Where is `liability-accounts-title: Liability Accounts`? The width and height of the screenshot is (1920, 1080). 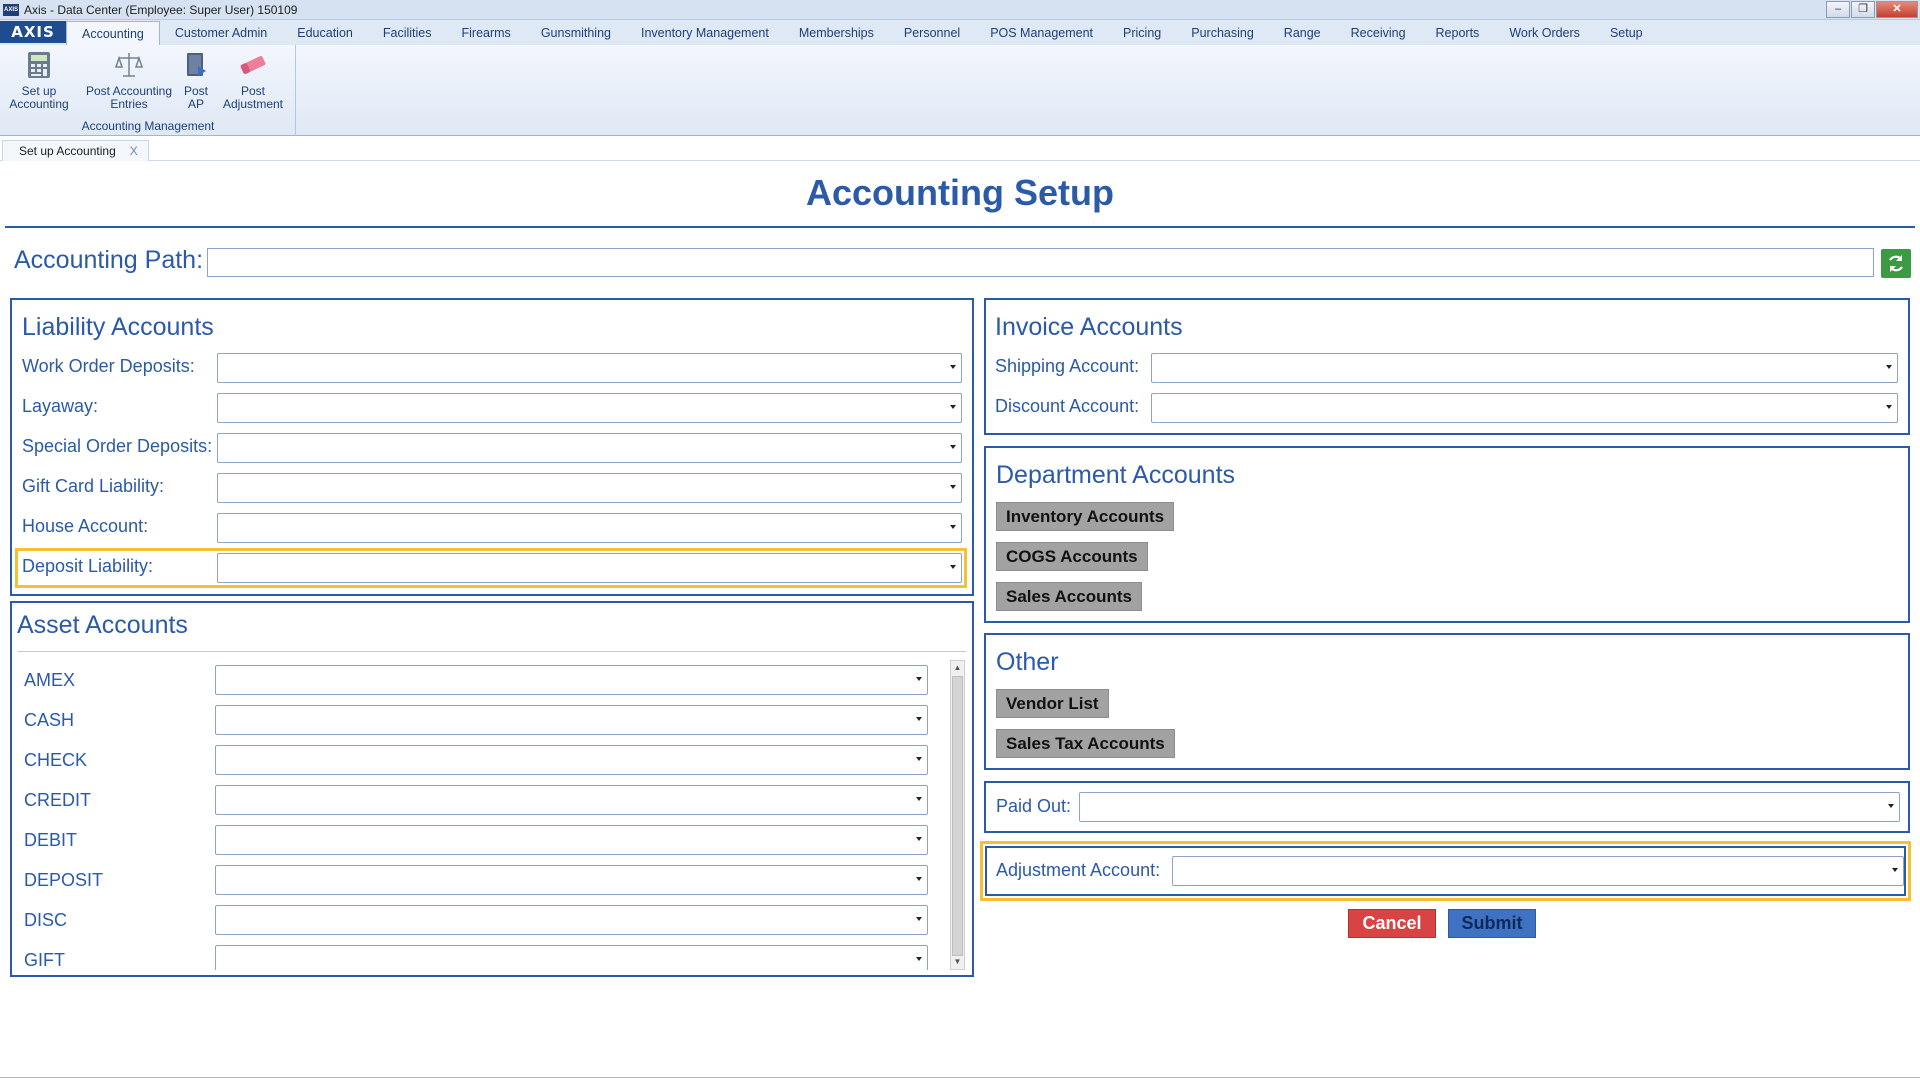
liability-accounts-title: Liability Accounts is located at coordinates (118, 327).